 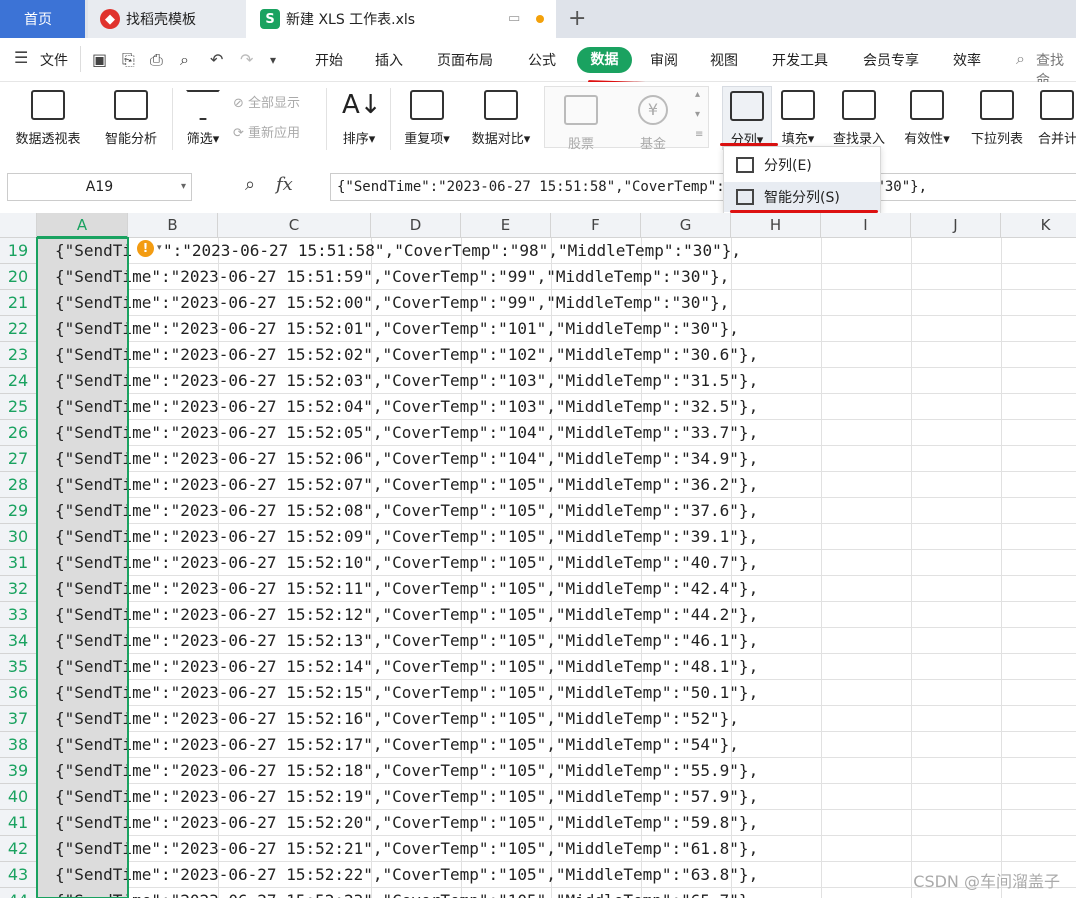 I want to click on search-icon: ⌕, so click(x=1020, y=59).